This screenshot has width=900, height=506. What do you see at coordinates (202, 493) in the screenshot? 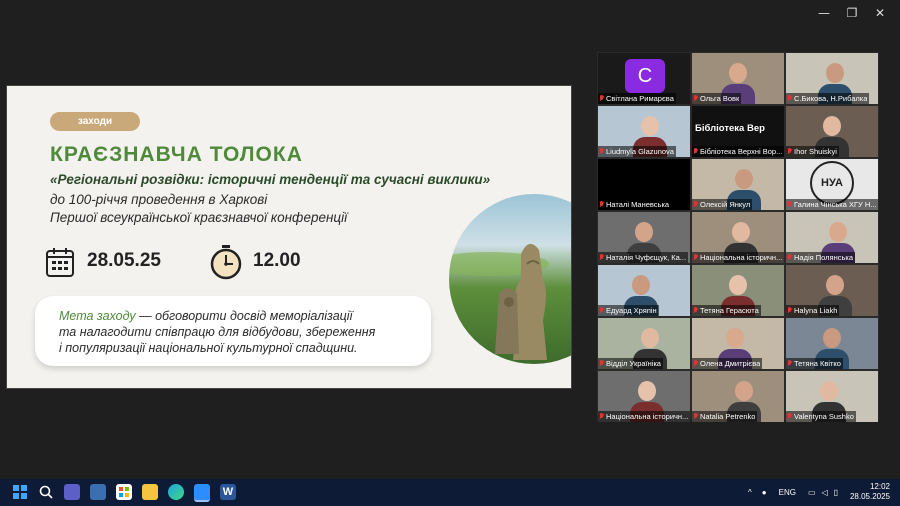
I see `zoom-icon` at bounding box center [202, 493].